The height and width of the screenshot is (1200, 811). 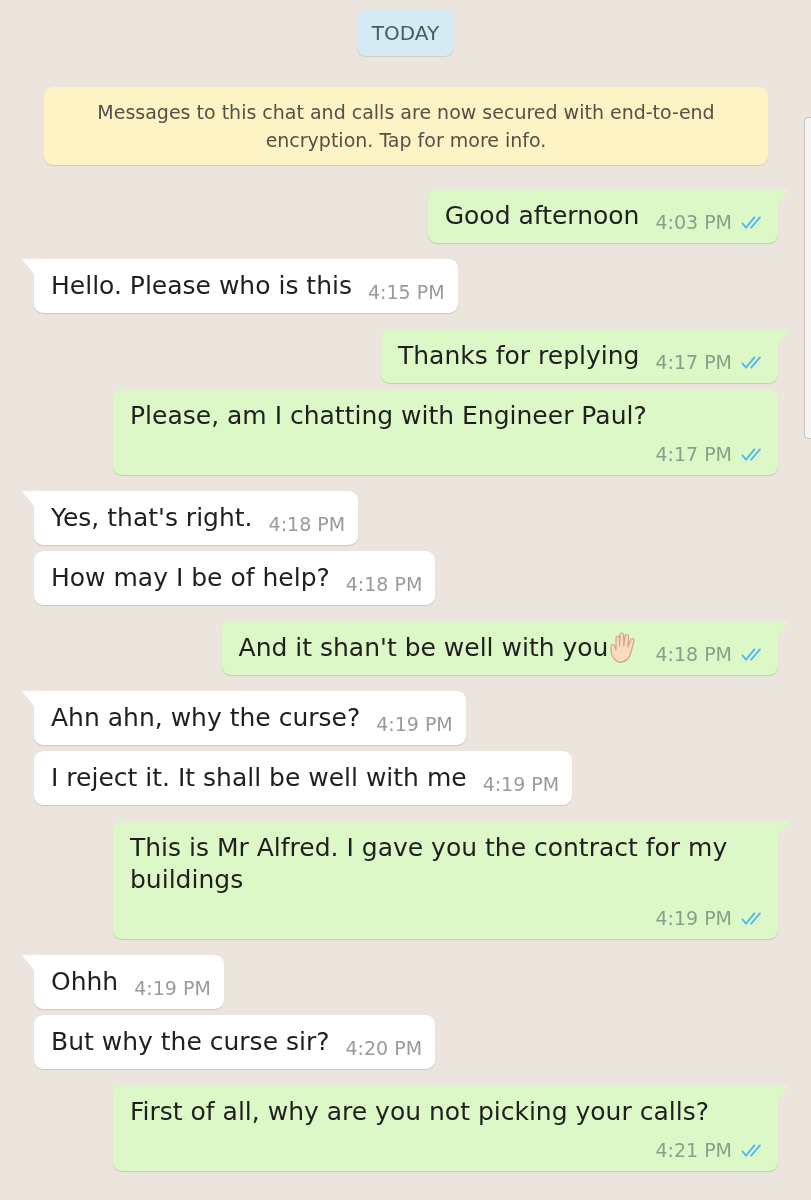 I want to click on message-text: Yes, that's right., so click(x=152, y=518).